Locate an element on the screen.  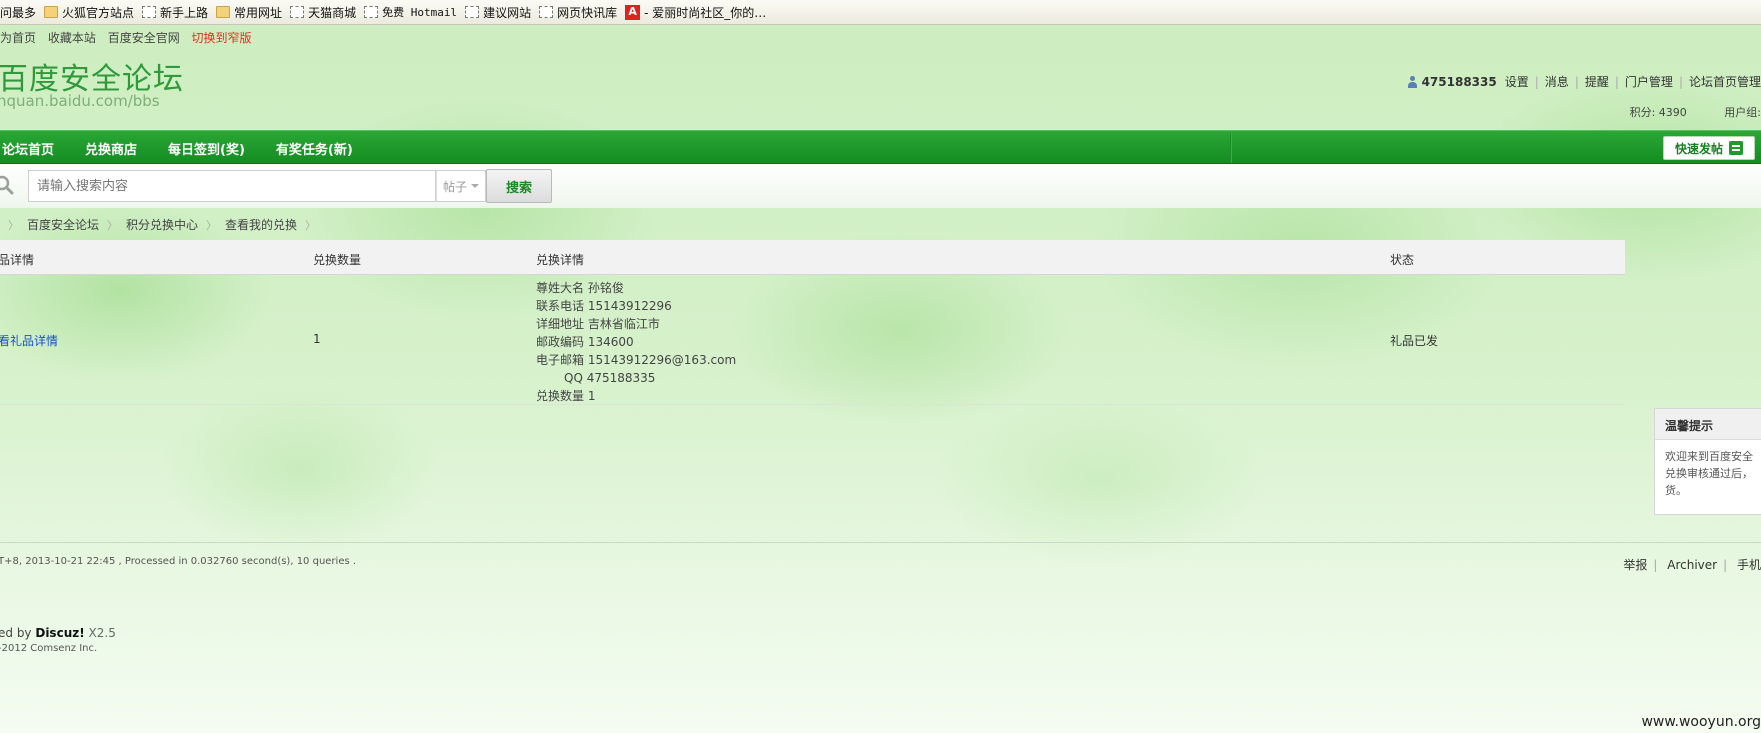
detail-line: 邮政编码 134600 is located at coordinates (585, 342).